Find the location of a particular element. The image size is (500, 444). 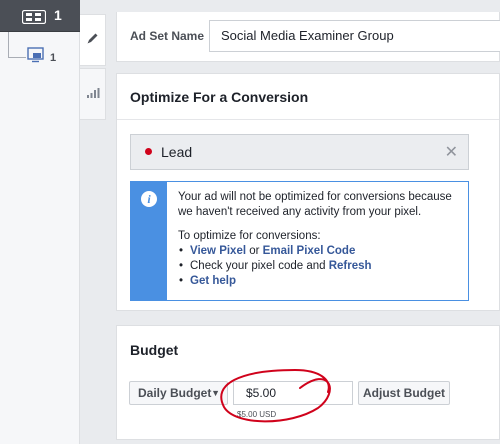

list-item: Check your pixel code and Refresh is located at coordinates (322, 266).